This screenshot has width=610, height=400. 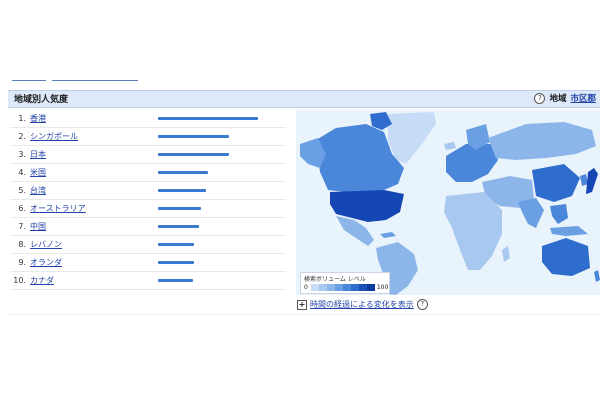 What do you see at coordinates (412, 138) in the screenshot?
I see `greenland` at bounding box center [412, 138].